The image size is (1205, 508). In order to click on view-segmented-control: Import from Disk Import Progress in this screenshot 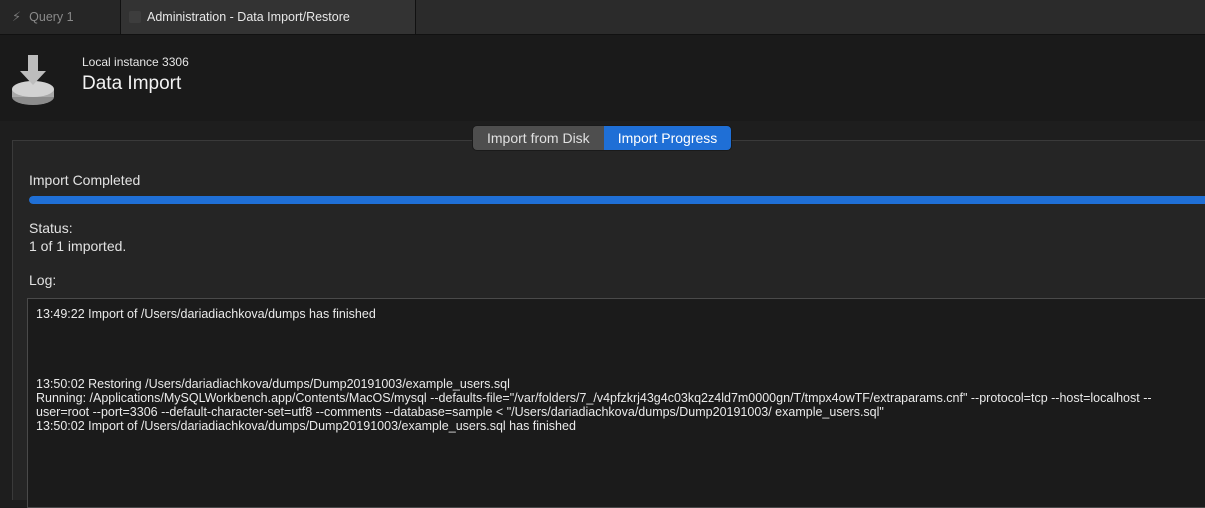, I will do `click(602, 138)`.